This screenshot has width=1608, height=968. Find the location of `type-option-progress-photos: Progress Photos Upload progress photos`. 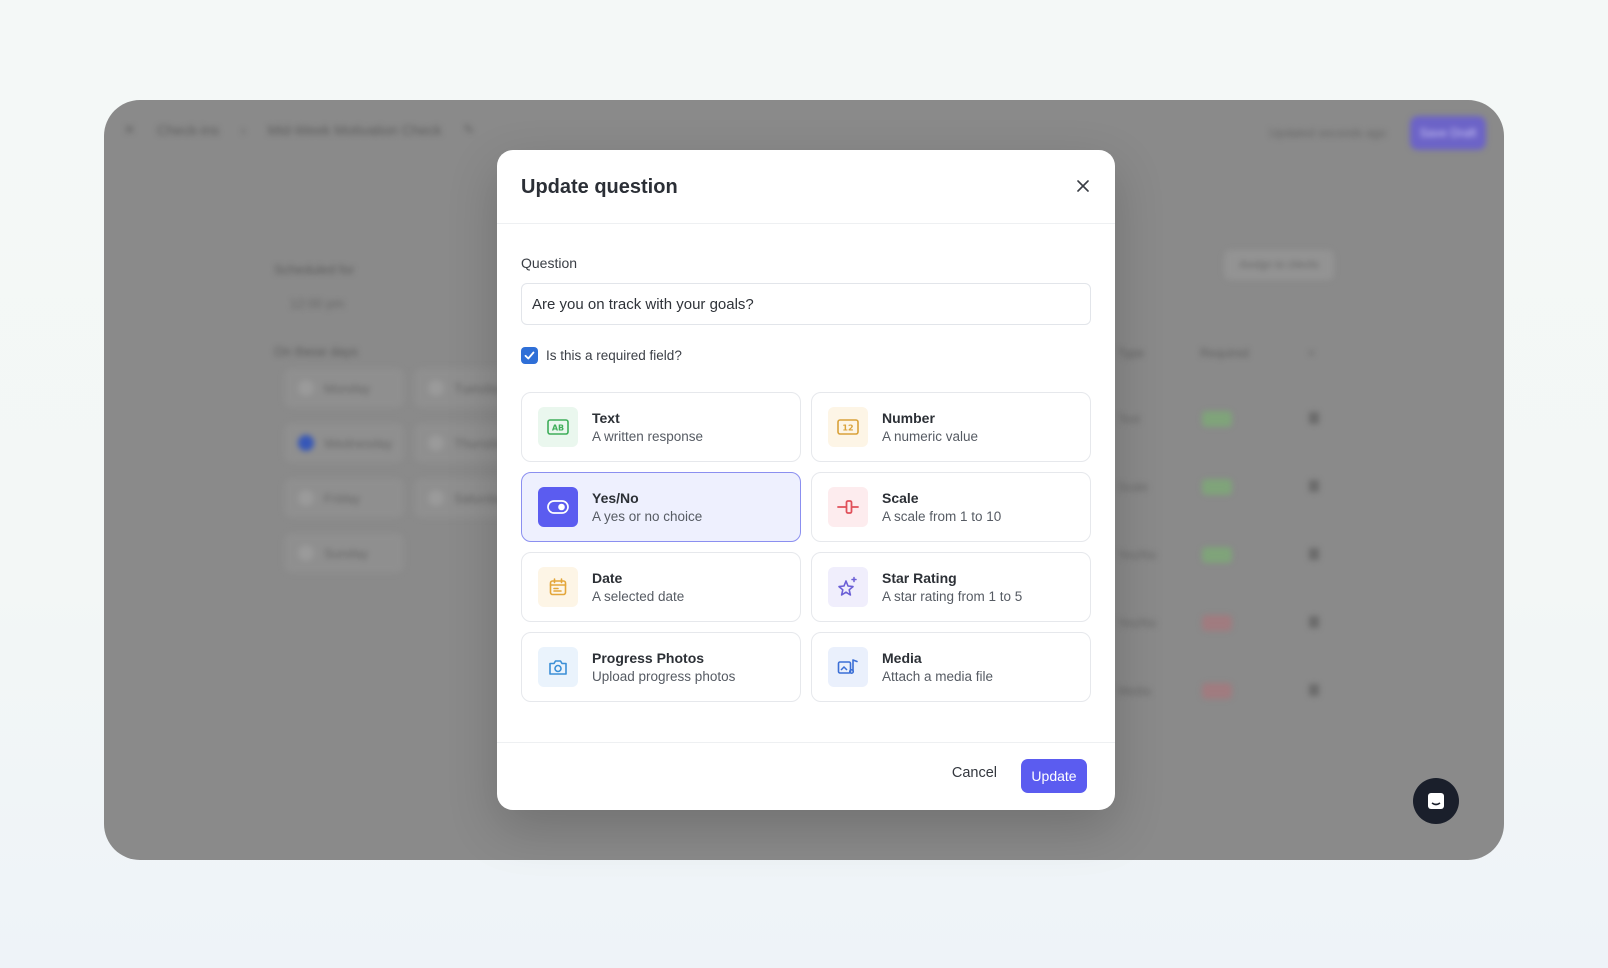

type-option-progress-photos: Progress Photos Upload progress photos is located at coordinates (661, 667).